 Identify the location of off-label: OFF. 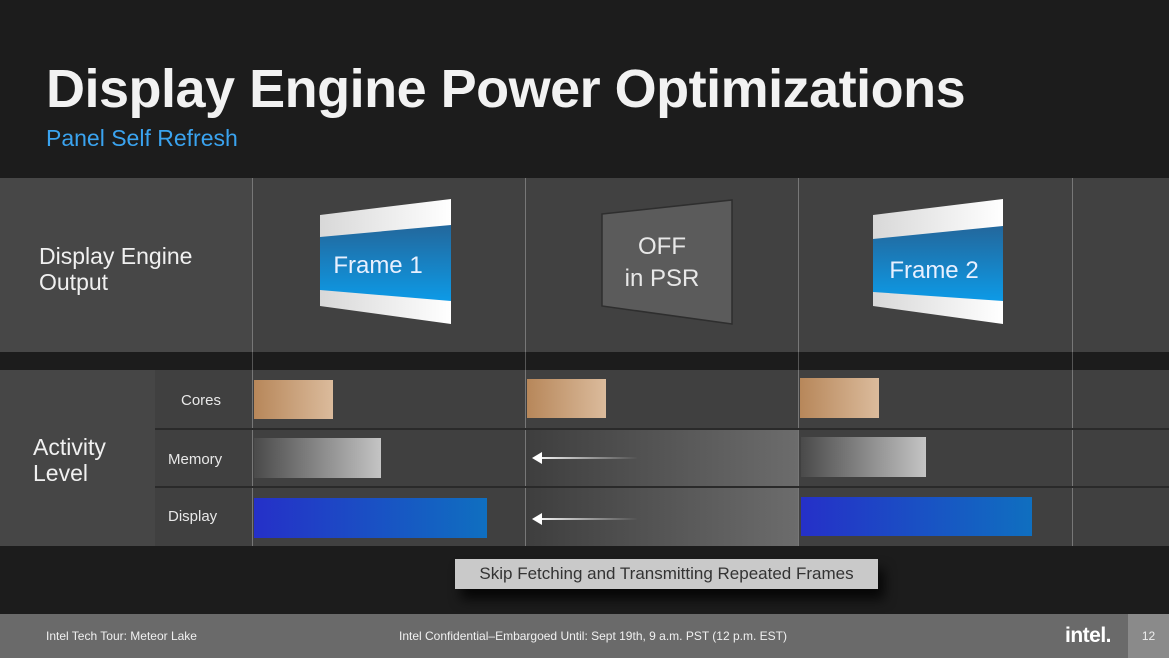
(662, 246).